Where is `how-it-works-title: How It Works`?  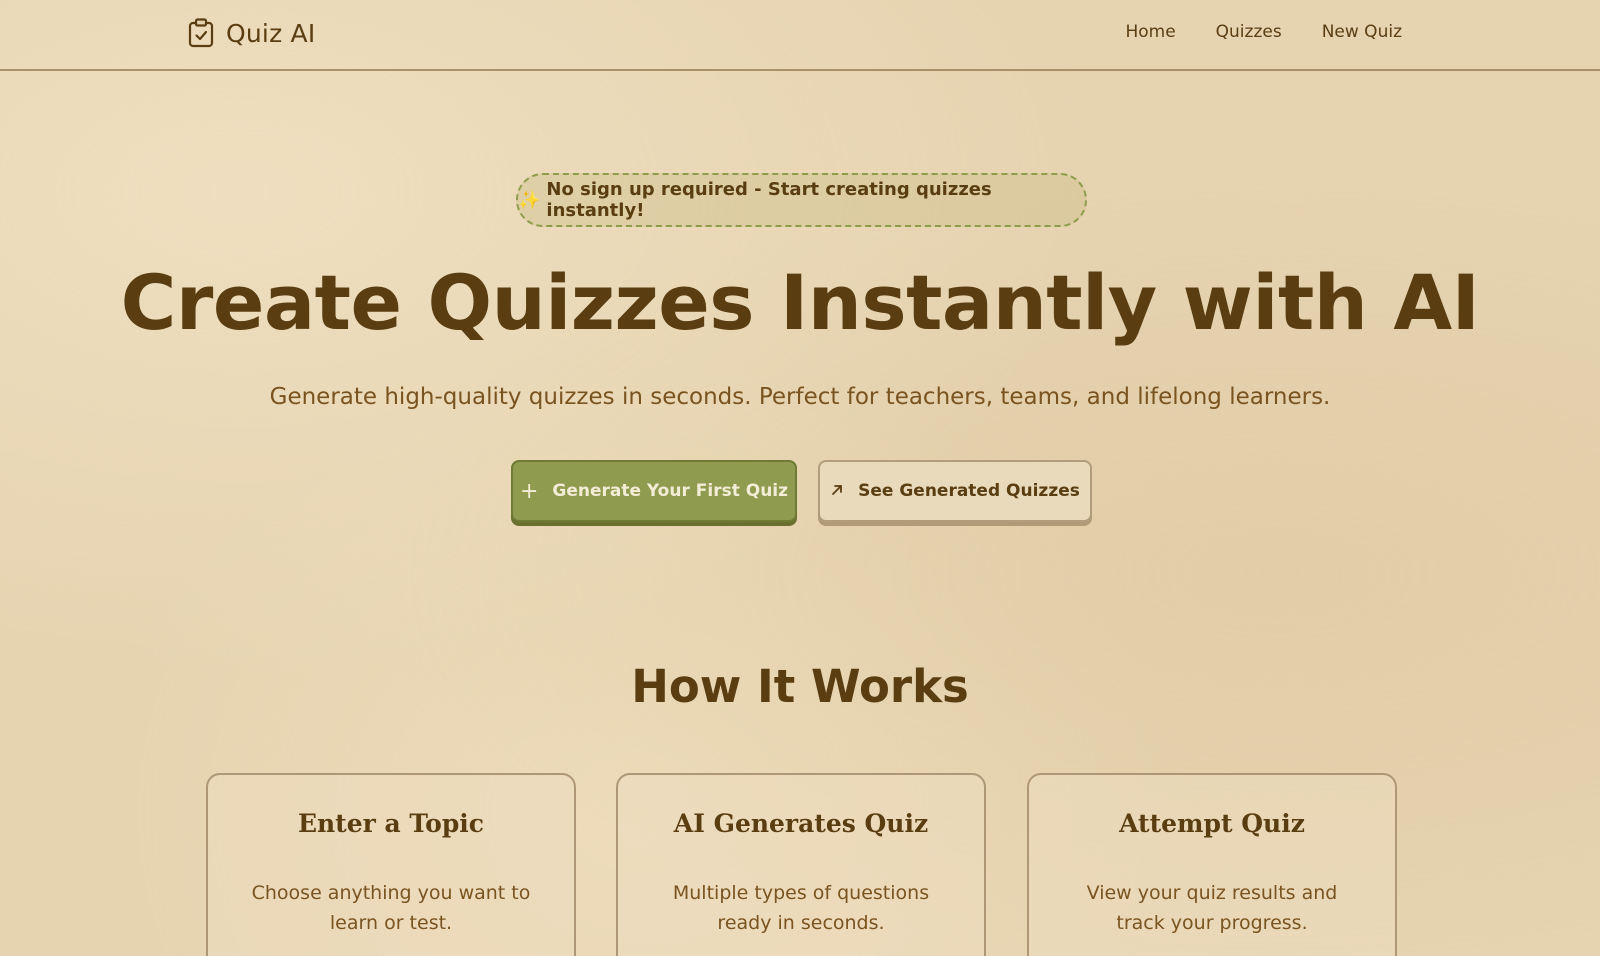 how-it-works-title: How It Works is located at coordinates (800, 686).